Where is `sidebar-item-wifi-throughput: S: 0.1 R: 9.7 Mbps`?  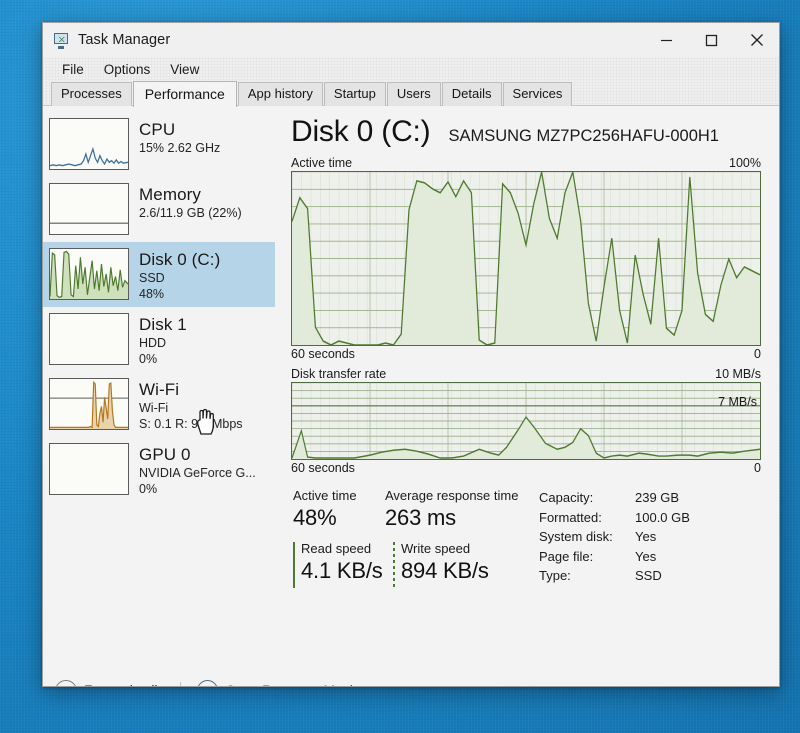 sidebar-item-wifi-throughput: S: 0.1 R: 9.7 Mbps is located at coordinates (191, 424).